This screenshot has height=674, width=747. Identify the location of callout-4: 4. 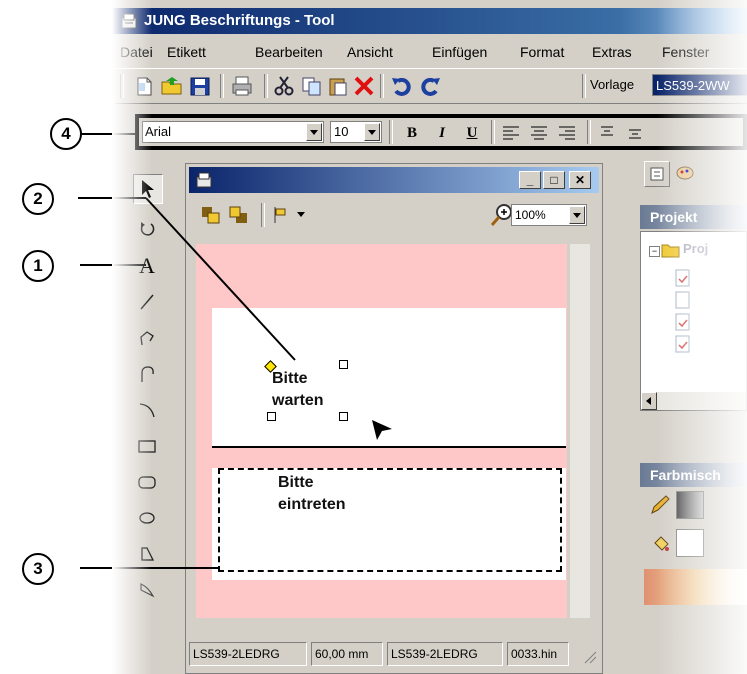
(66, 134).